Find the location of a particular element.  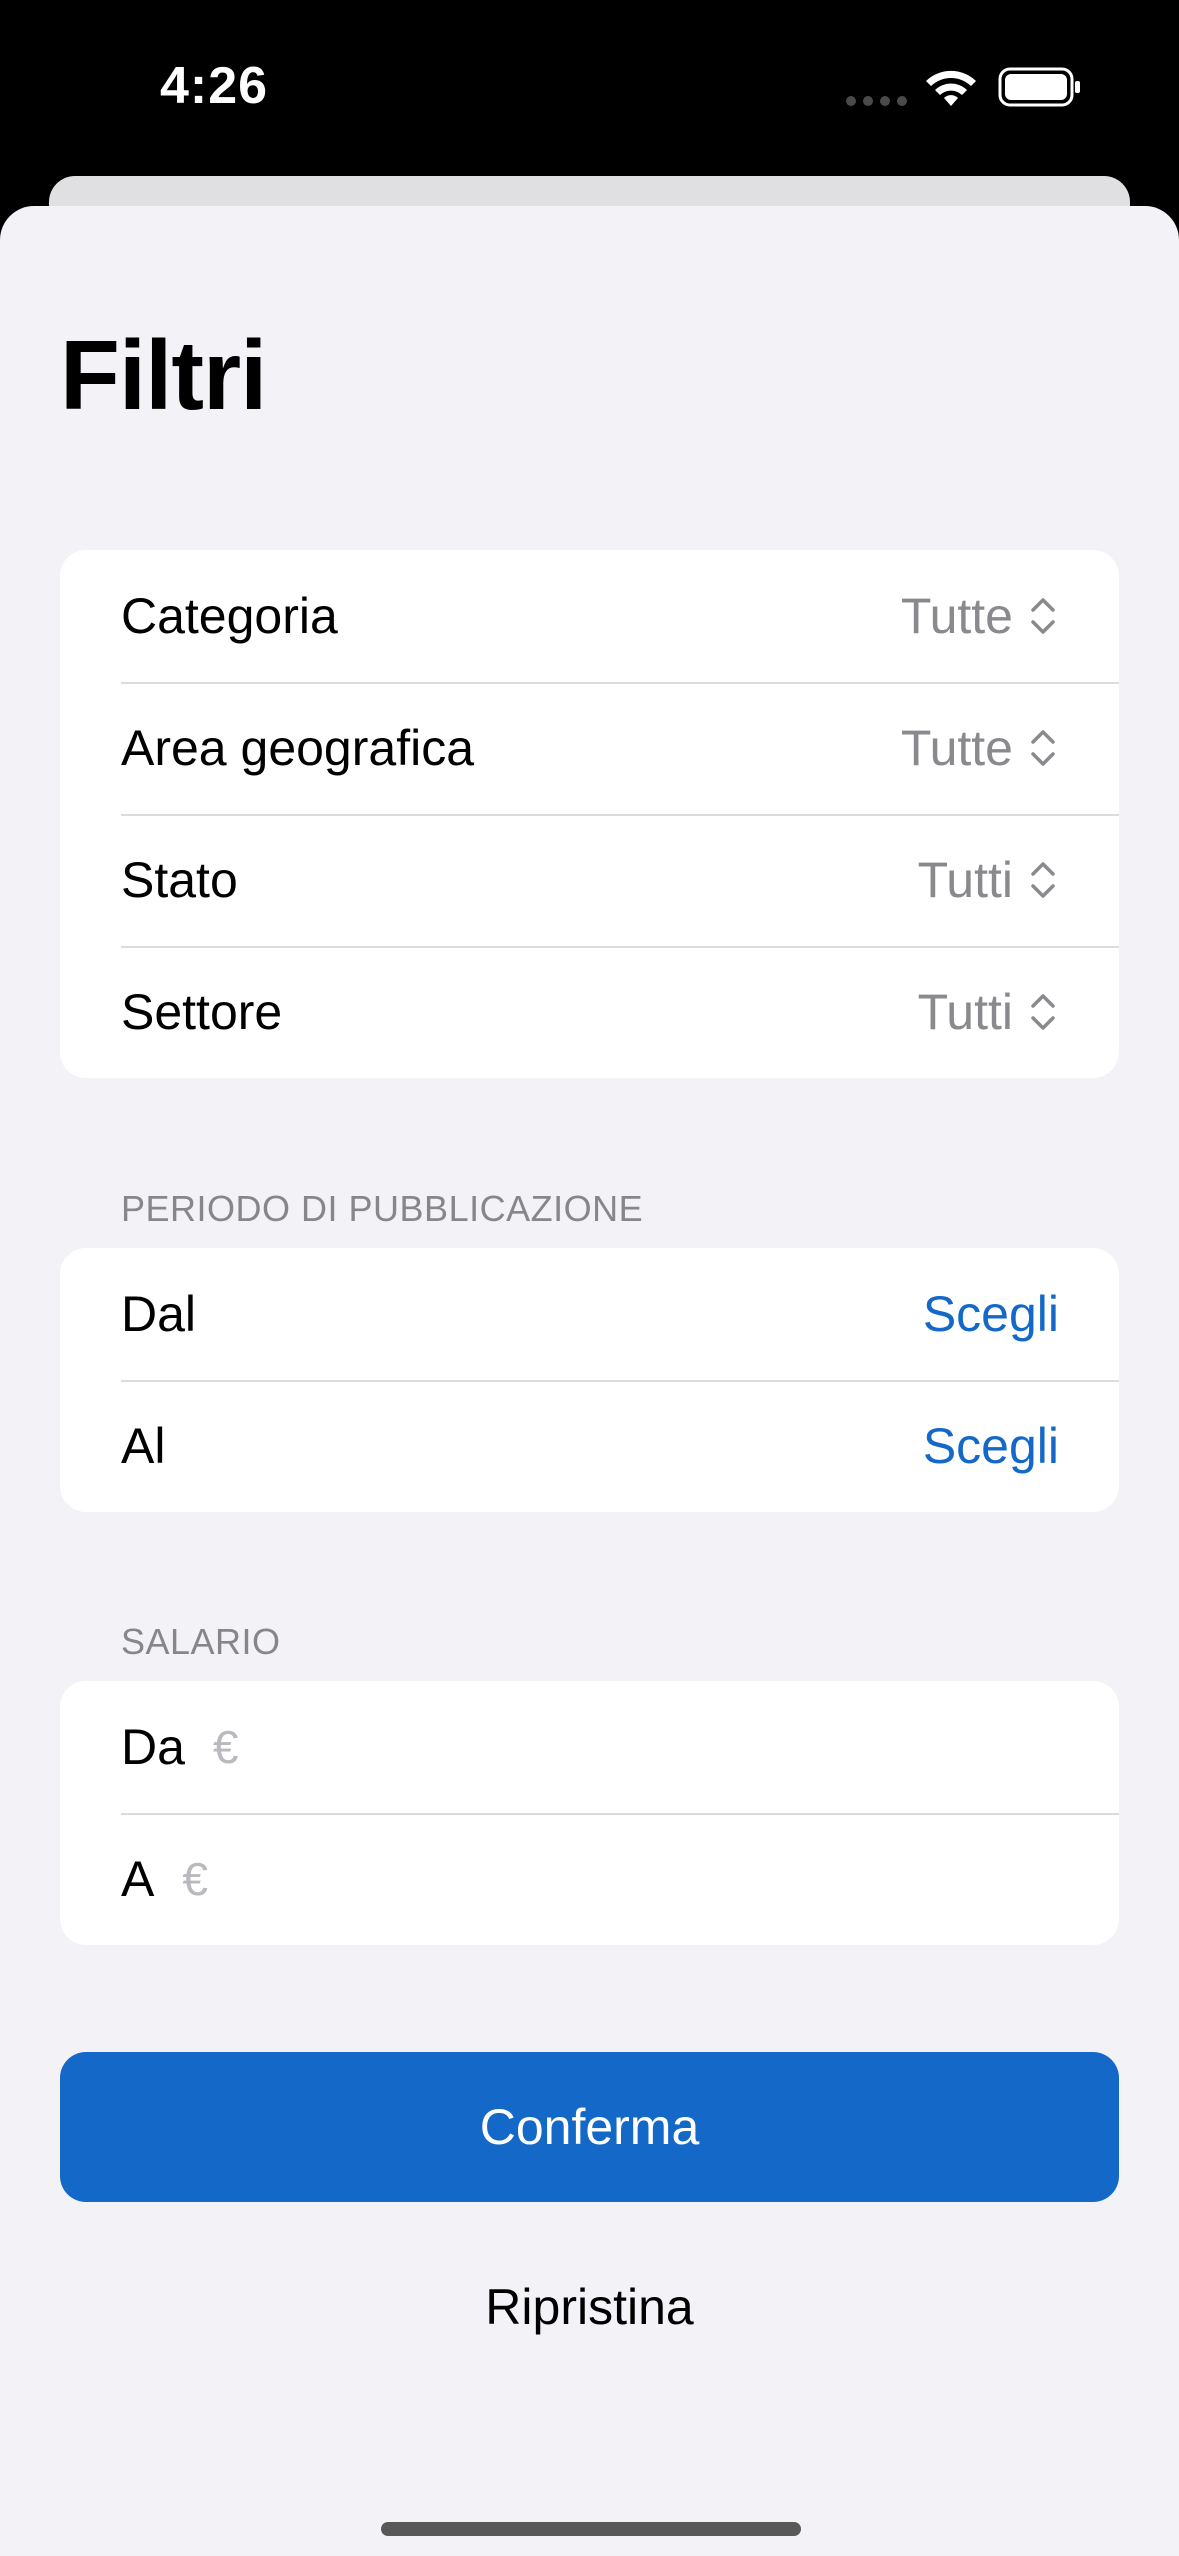

wifi-icon is located at coordinates (951, 88).